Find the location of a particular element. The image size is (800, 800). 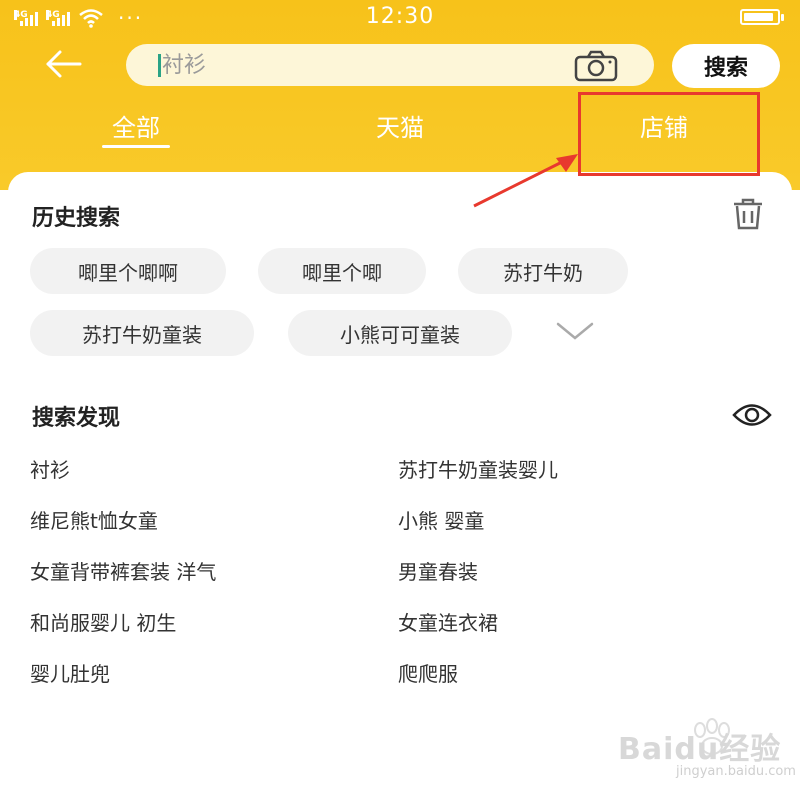

history-chip: 苏打牛奶 is located at coordinates (543, 271).